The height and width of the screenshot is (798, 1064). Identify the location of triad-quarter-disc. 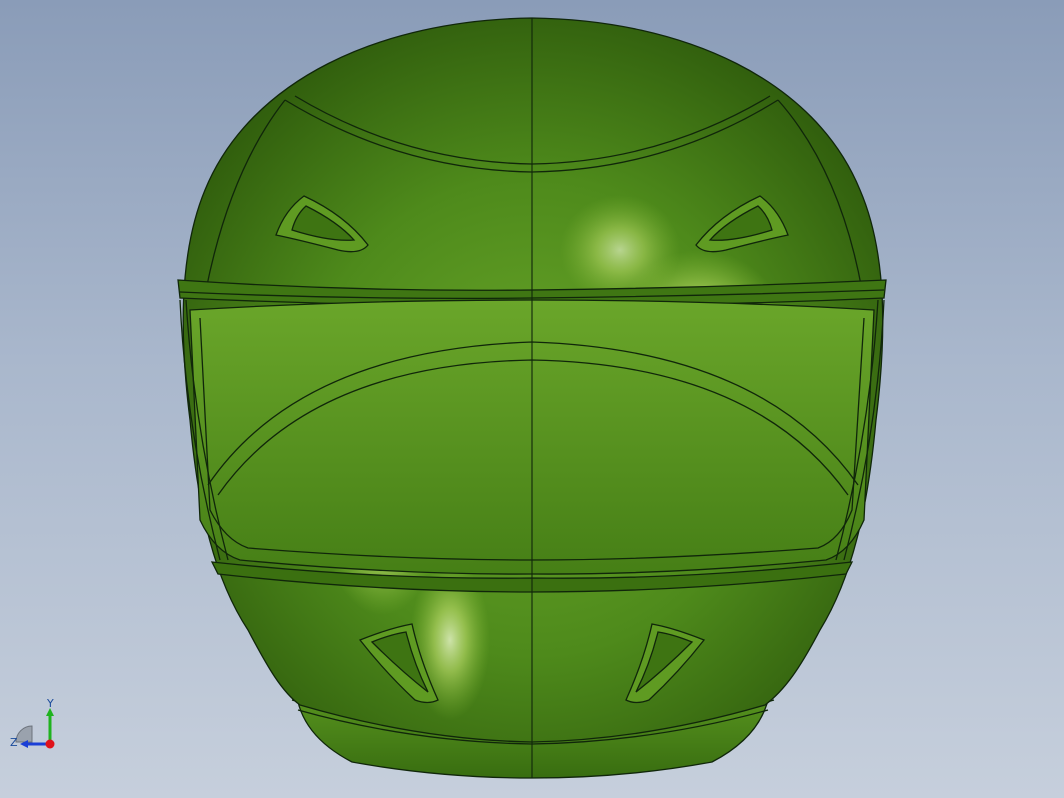
(24, 734).